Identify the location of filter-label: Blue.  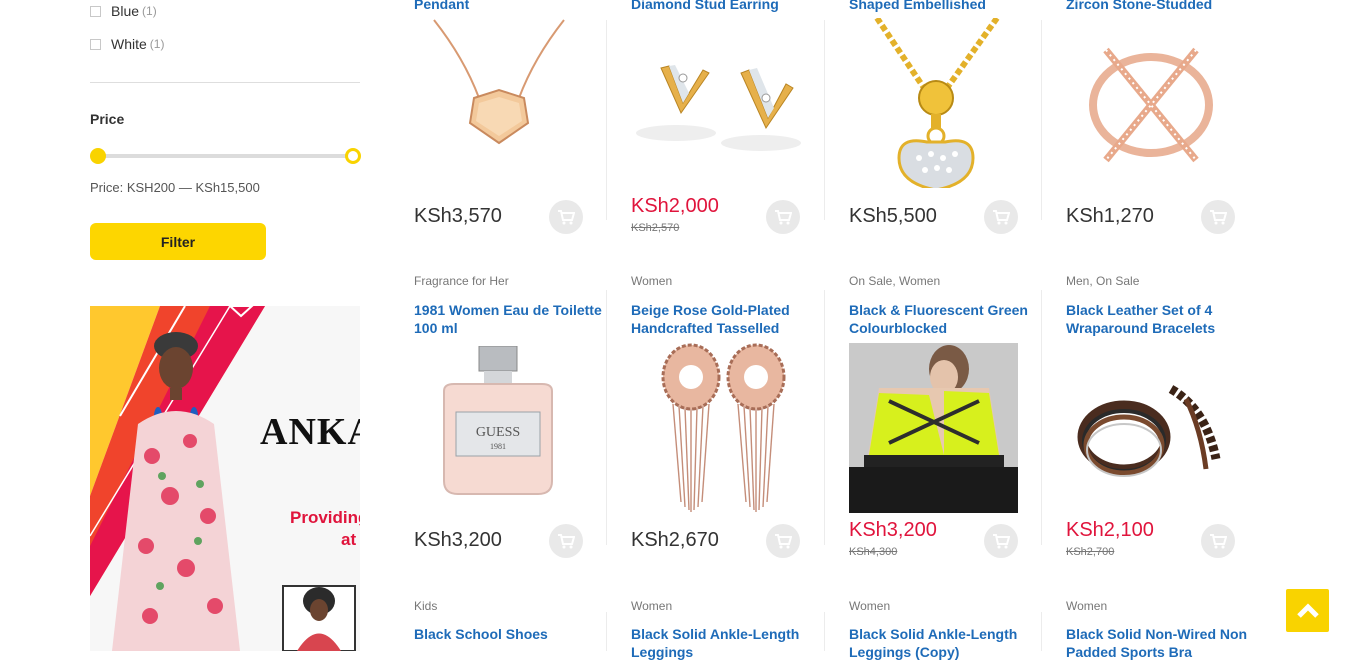
(125, 11).